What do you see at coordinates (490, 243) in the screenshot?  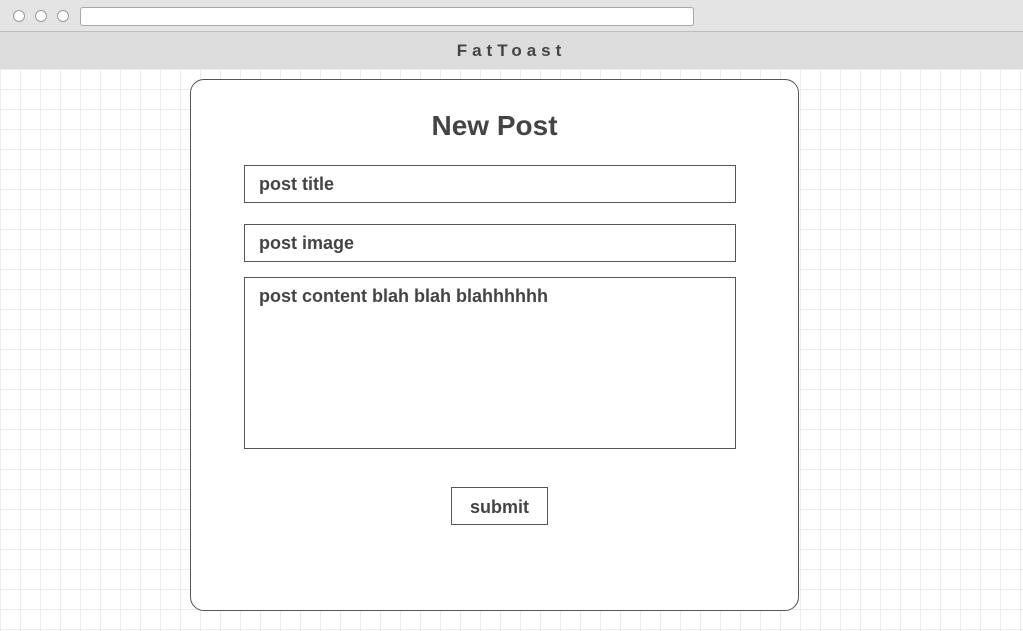 I see `post-image-input` at bounding box center [490, 243].